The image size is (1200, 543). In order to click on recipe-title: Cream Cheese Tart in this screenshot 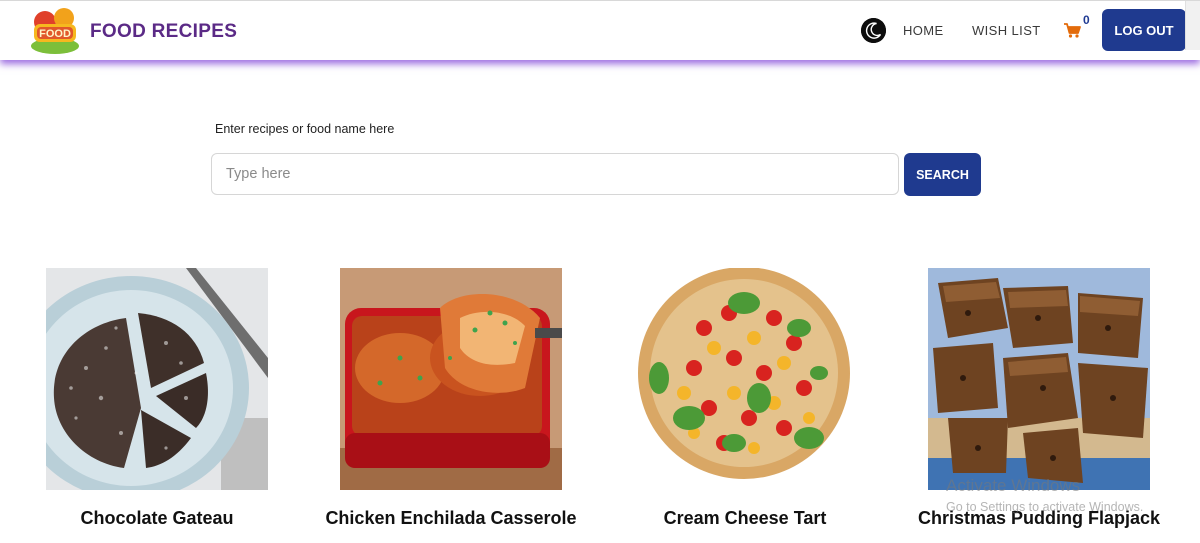, I will do `click(745, 518)`.